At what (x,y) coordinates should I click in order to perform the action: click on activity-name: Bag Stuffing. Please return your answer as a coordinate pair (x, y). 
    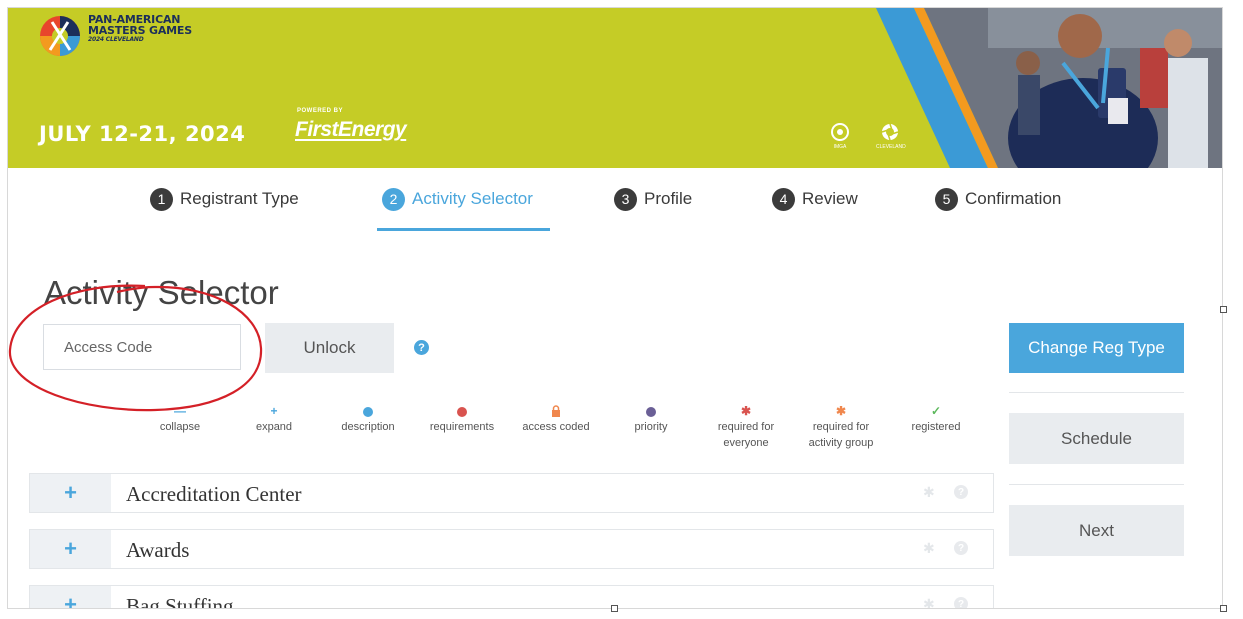
    Looking at the image, I should click on (180, 601).